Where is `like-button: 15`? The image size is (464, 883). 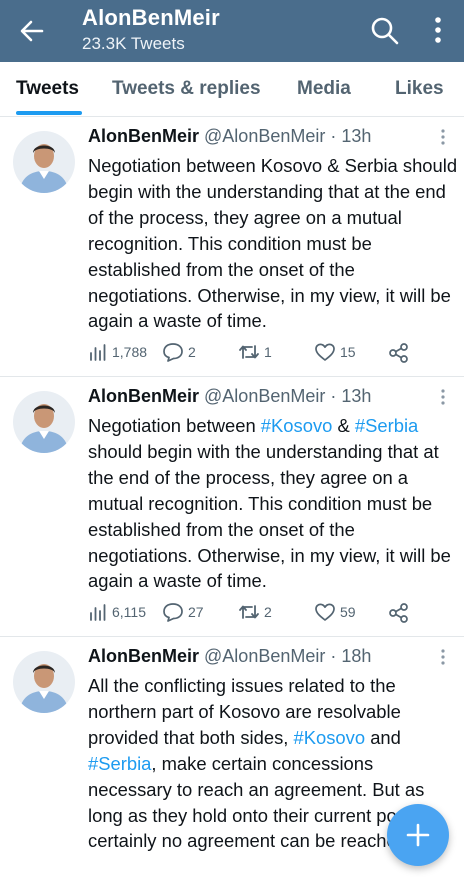
like-button: 15 is located at coordinates (335, 352).